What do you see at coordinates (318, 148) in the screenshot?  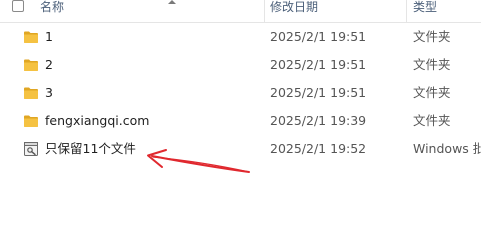 I see `file-date: 2025/2/1 19:52` at bounding box center [318, 148].